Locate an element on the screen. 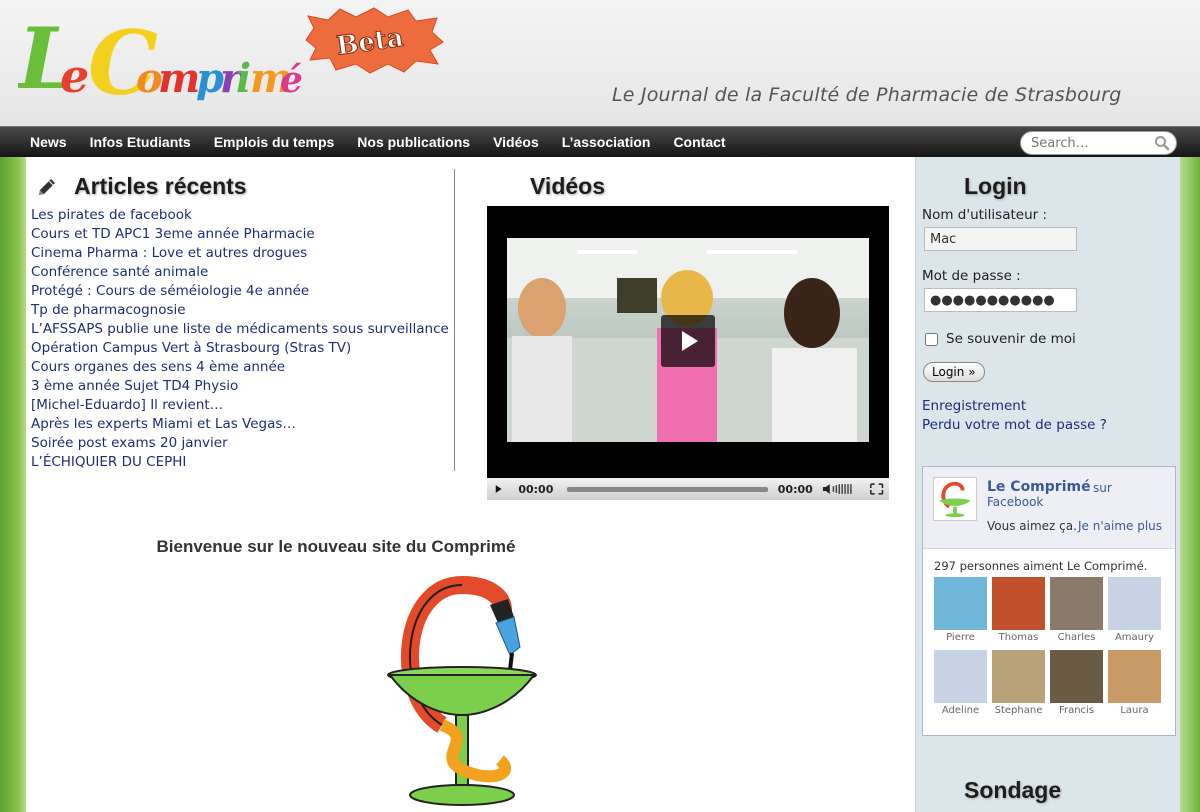 This screenshot has width=1200, height=812. nav-item-videos: Vidéos is located at coordinates (516, 142).